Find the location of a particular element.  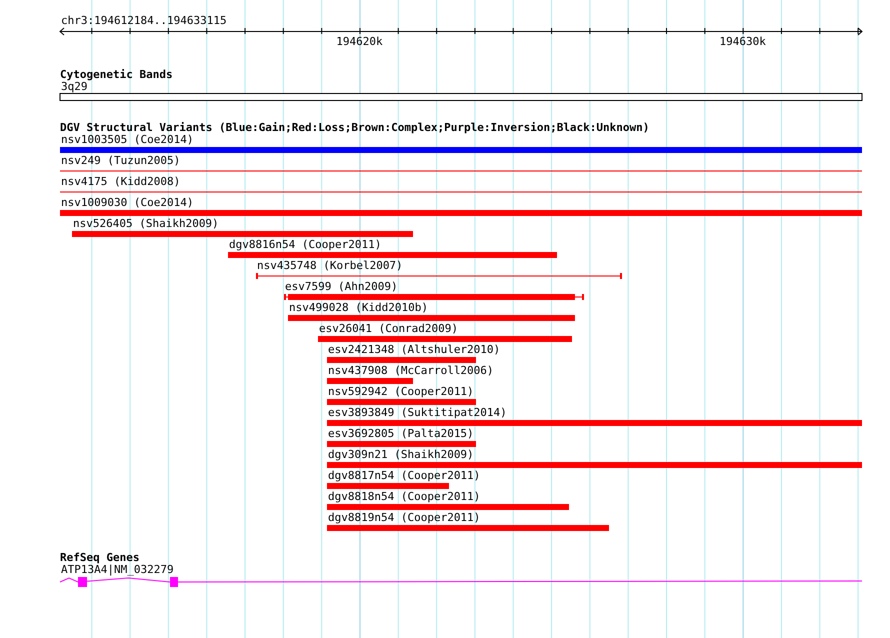

variant-label: nsv1009030 (Coe2014) is located at coordinates (127, 202).